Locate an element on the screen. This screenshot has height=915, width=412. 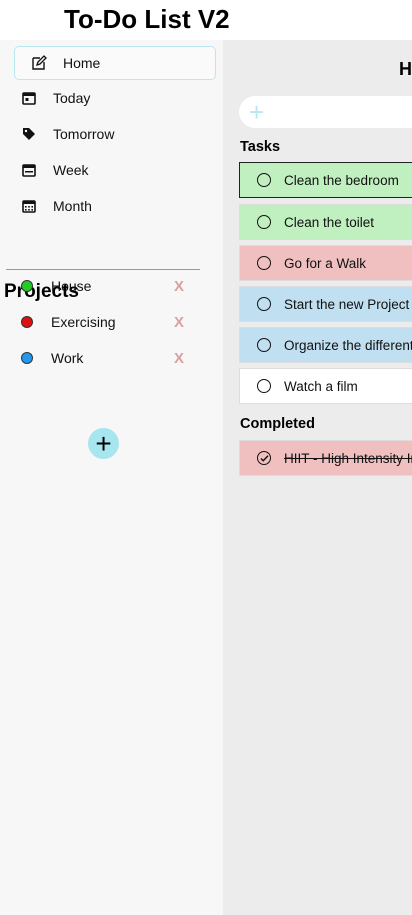
nav-item-tomorrow: Tomorrow is located at coordinates (115, 134).